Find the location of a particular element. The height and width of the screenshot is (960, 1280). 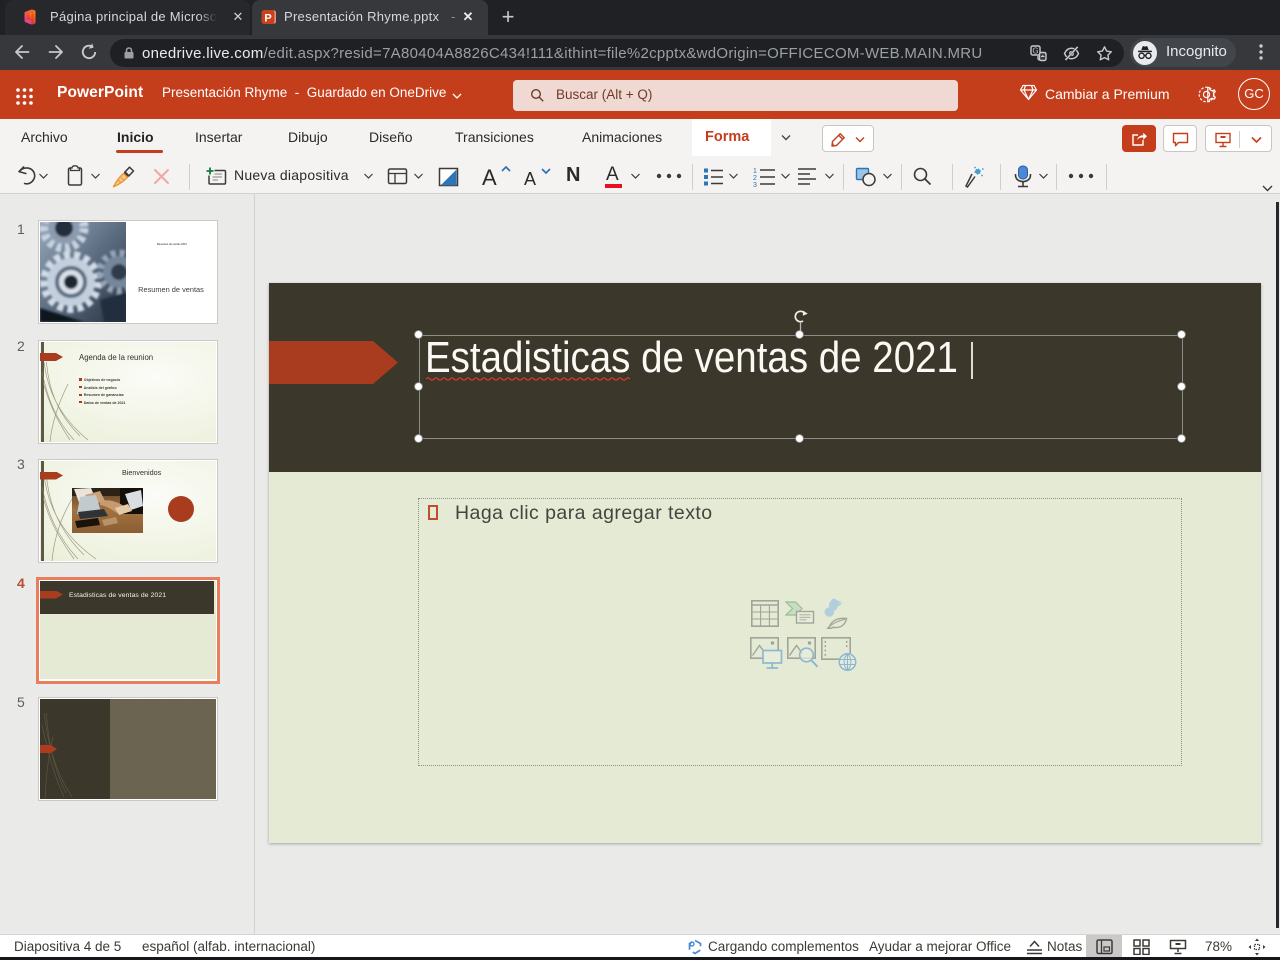

svg-text: P is located at coordinates (267, 19).